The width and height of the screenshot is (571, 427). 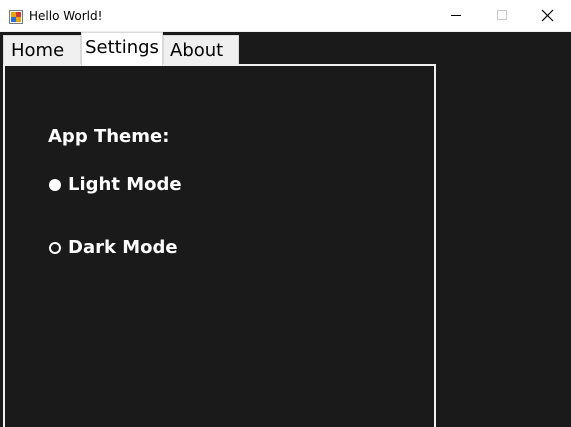 What do you see at coordinates (125, 185) in the screenshot?
I see `light-mode-label: Light Mode` at bounding box center [125, 185].